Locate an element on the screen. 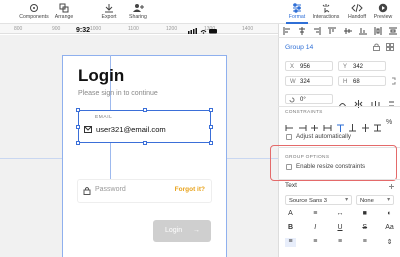 The image size is (400, 257). italic-icon: I is located at coordinates (315, 228).